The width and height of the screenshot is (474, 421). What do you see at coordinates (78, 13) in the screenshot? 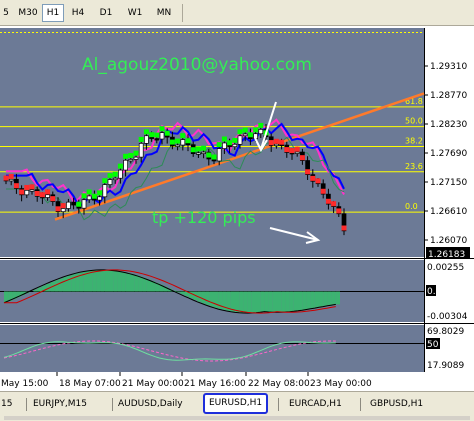
I see `timeframe-button-h4: H4` at bounding box center [78, 13].